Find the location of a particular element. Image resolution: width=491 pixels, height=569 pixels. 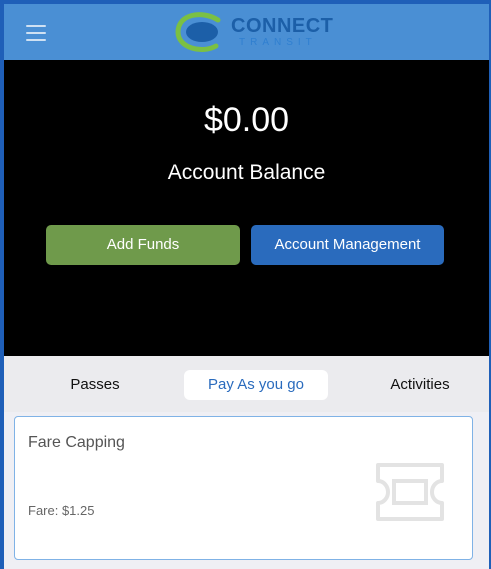

menu-icon is located at coordinates (39, 33).